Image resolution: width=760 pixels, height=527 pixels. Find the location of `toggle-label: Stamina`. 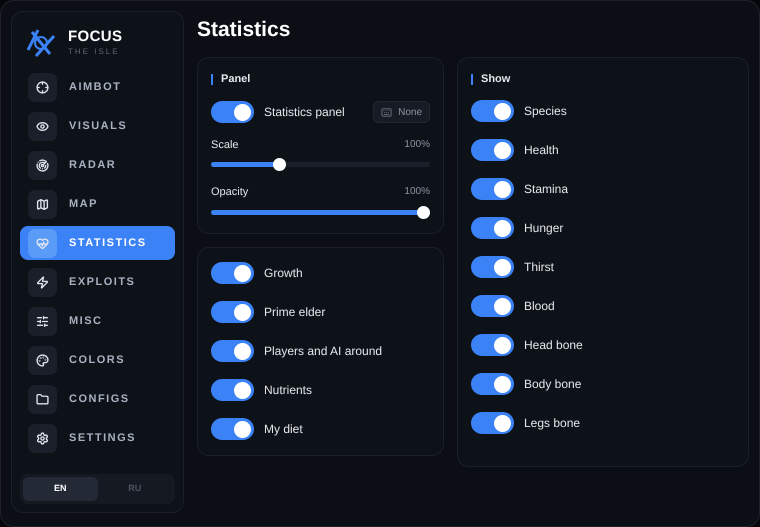

toggle-label: Stamina is located at coordinates (546, 189).